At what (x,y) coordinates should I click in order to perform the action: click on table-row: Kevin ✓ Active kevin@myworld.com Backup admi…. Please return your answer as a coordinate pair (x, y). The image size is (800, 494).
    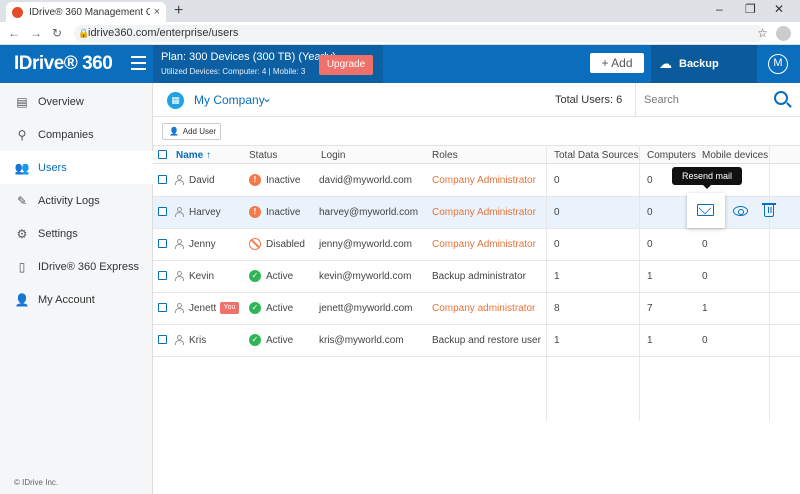
    Looking at the image, I should click on (476, 277).